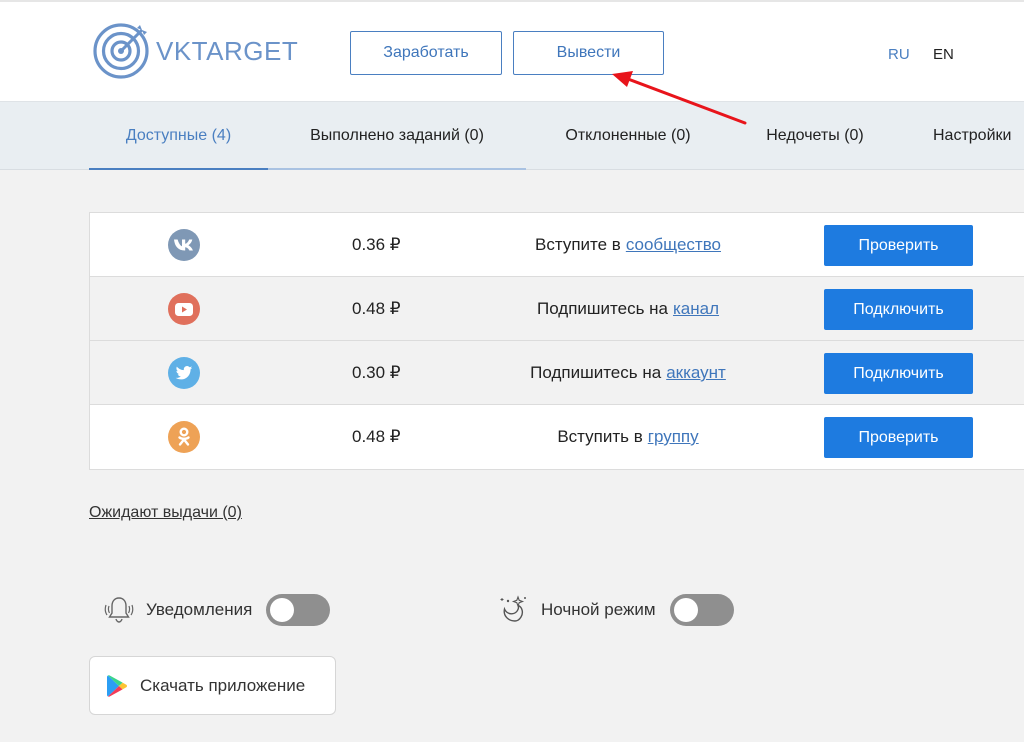 The height and width of the screenshot is (742, 1024). Describe the element at coordinates (899, 54) in the screenshot. I see `lang-ru-link: RU` at that location.